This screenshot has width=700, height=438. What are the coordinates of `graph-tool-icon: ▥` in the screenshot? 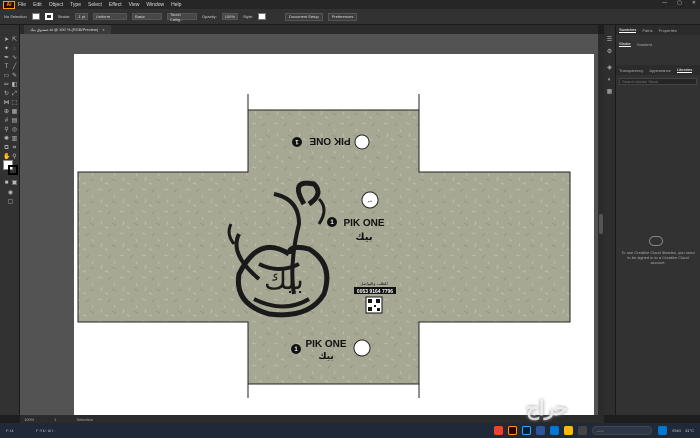 It's located at (14, 139).